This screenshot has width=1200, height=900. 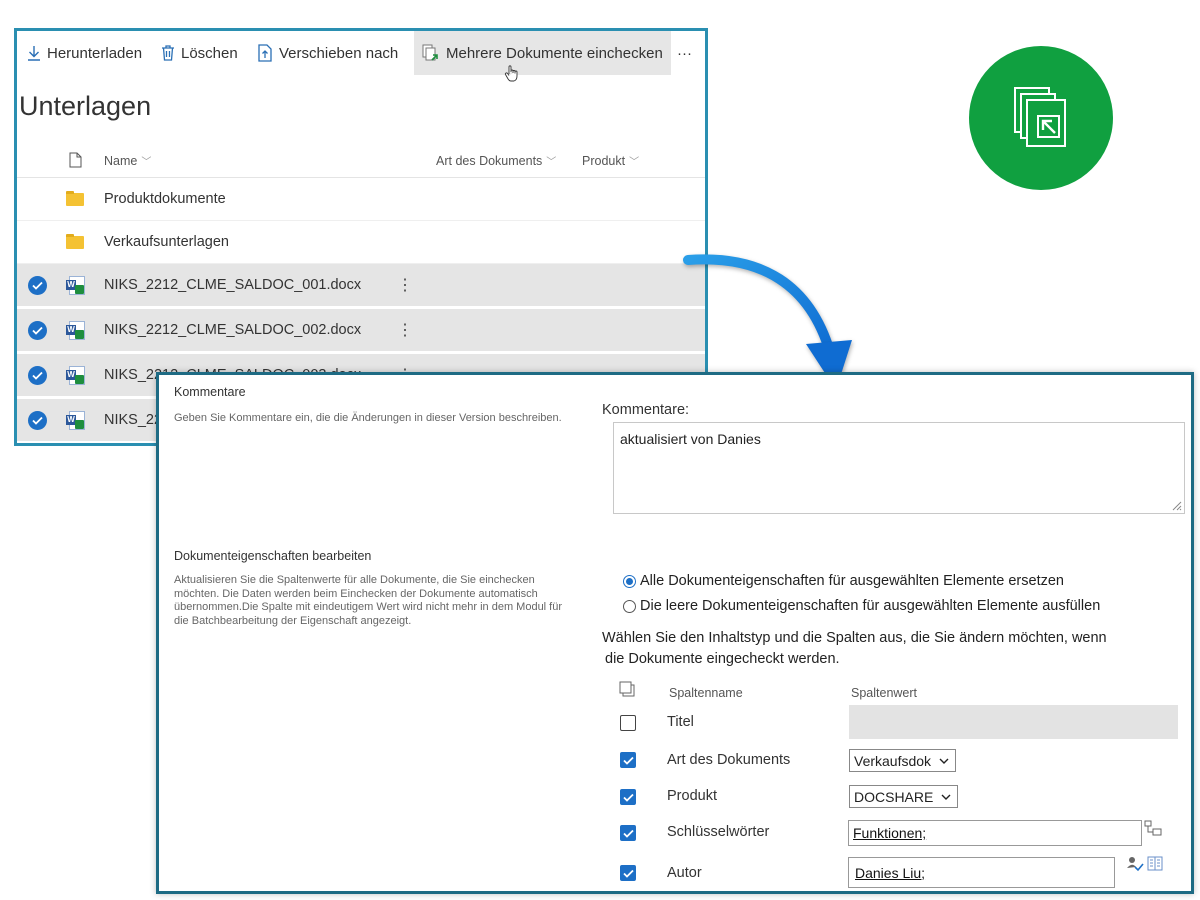 I want to click on file-type-header-icon, so click(x=75, y=160).